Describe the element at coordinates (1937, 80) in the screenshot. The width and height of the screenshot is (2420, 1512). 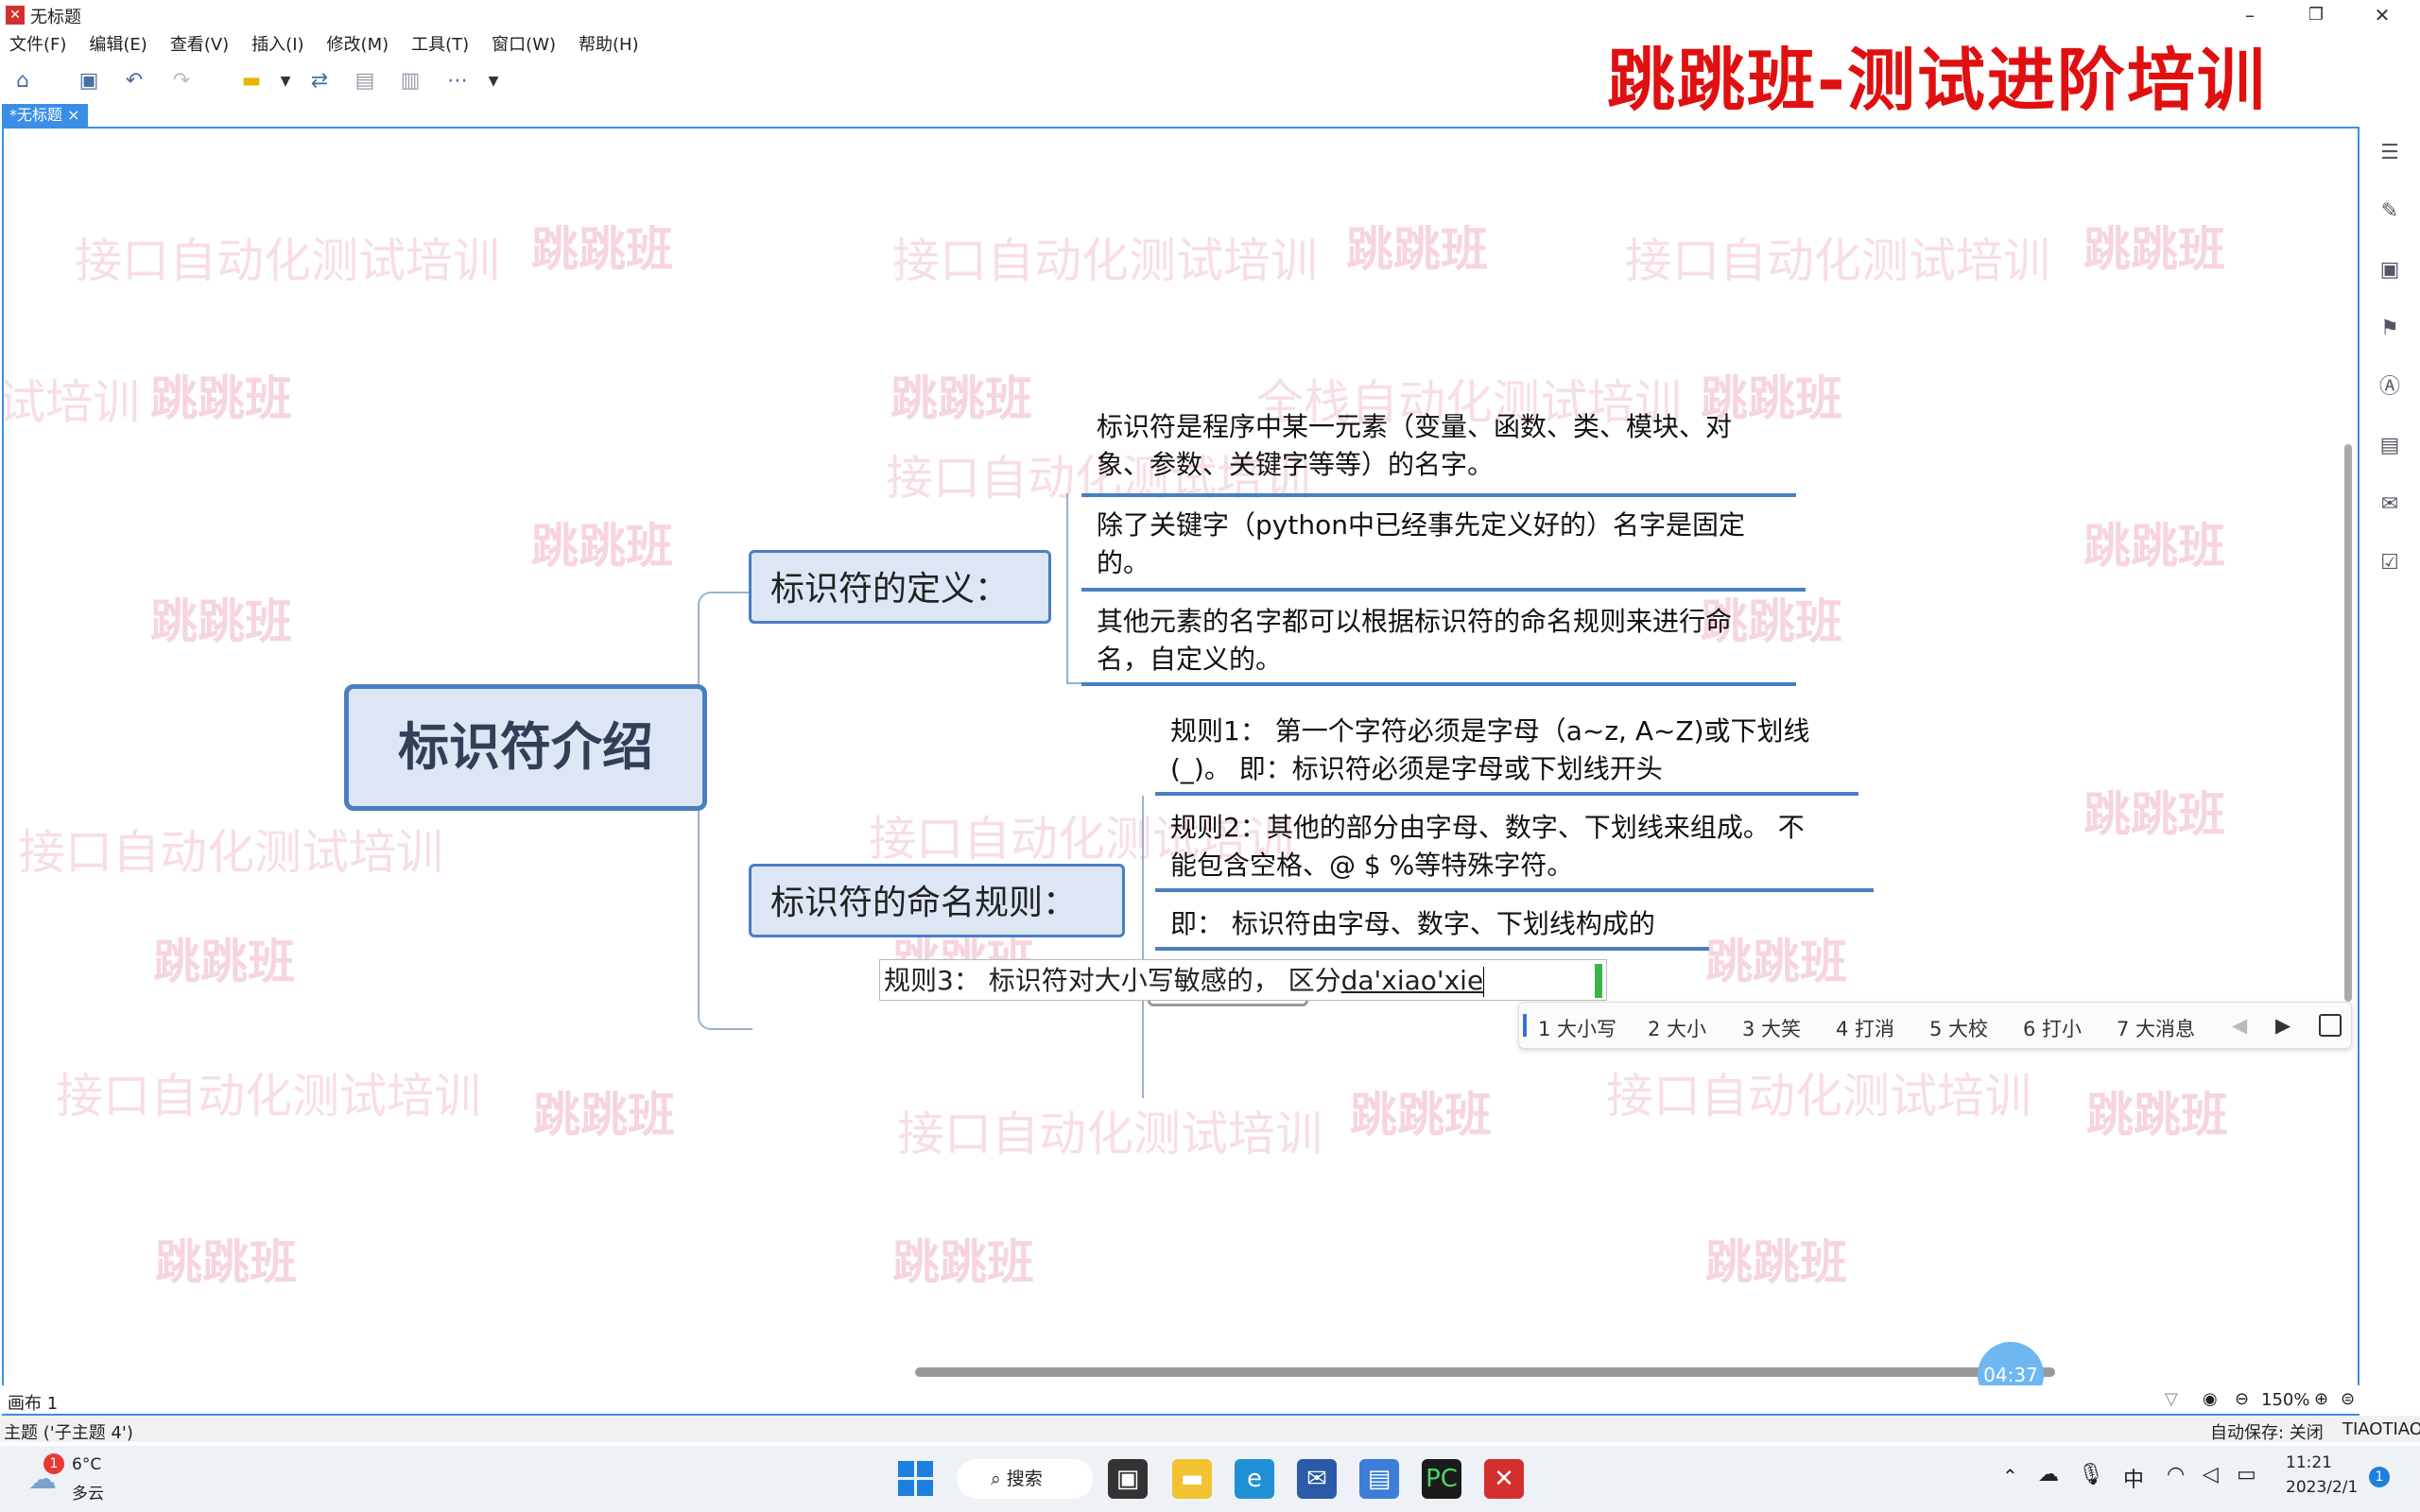
I see `banner-title: 跳跳班-测试进阶培训` at that location.